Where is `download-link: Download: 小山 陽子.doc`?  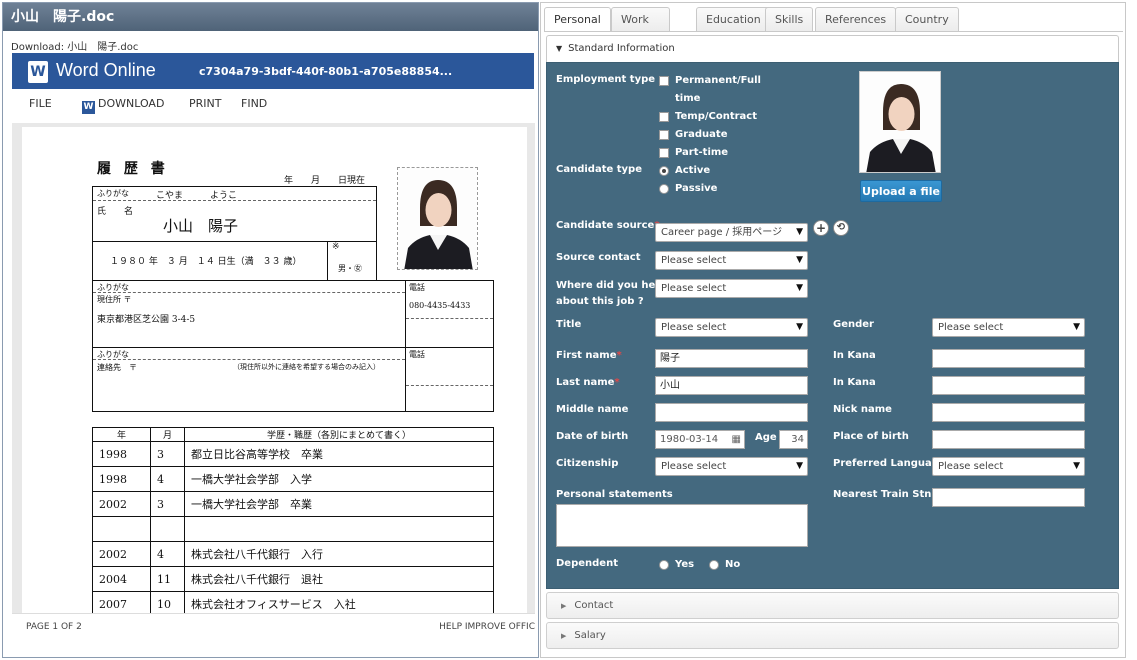 download-link: Download: 小山 陽子.doc is located at coordinates (74, 45).